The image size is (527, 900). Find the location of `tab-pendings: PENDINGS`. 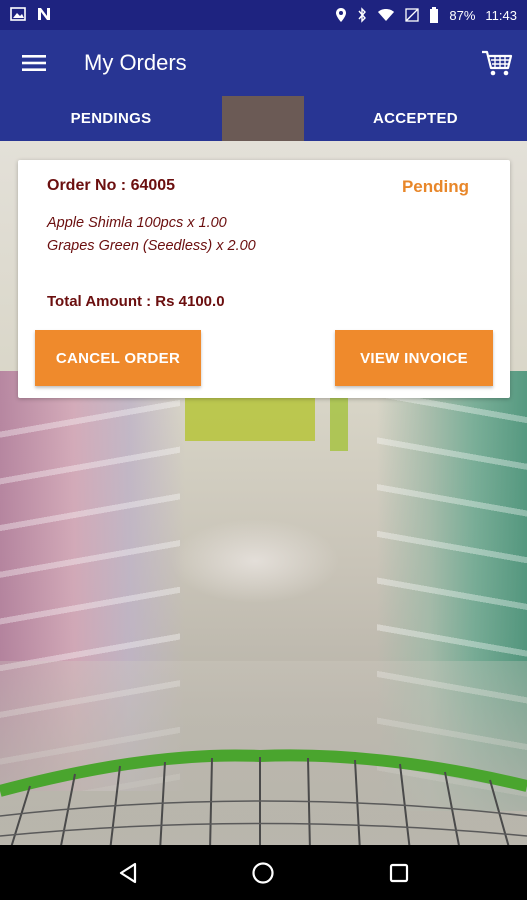

tab-pendings: PENDINGS is located at coordinates (111, 118).